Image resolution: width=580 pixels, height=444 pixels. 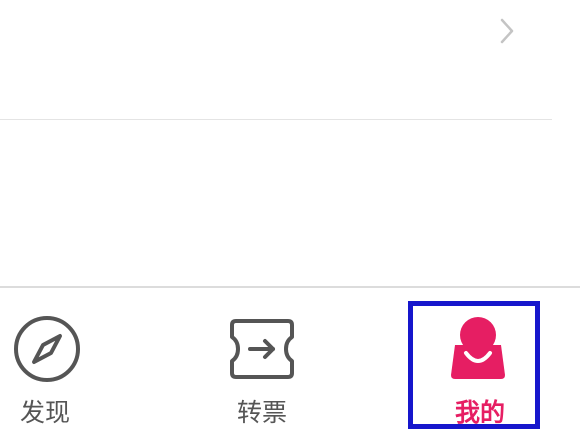 I want to click on chevron-right-icon, so click(x=507, y=31).